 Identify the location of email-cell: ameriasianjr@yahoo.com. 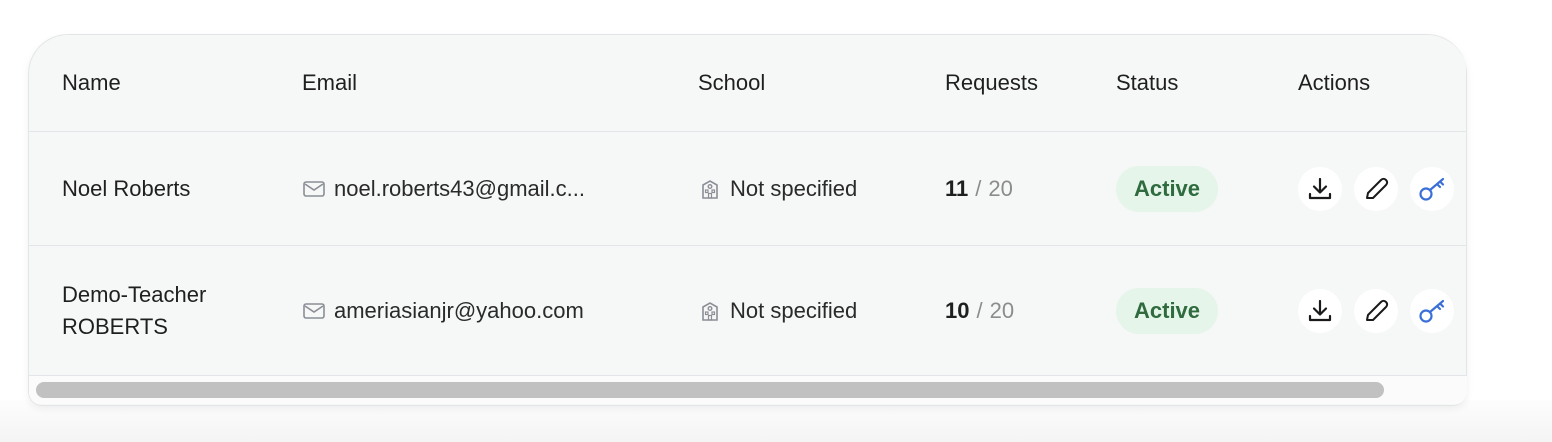
(497, 310).